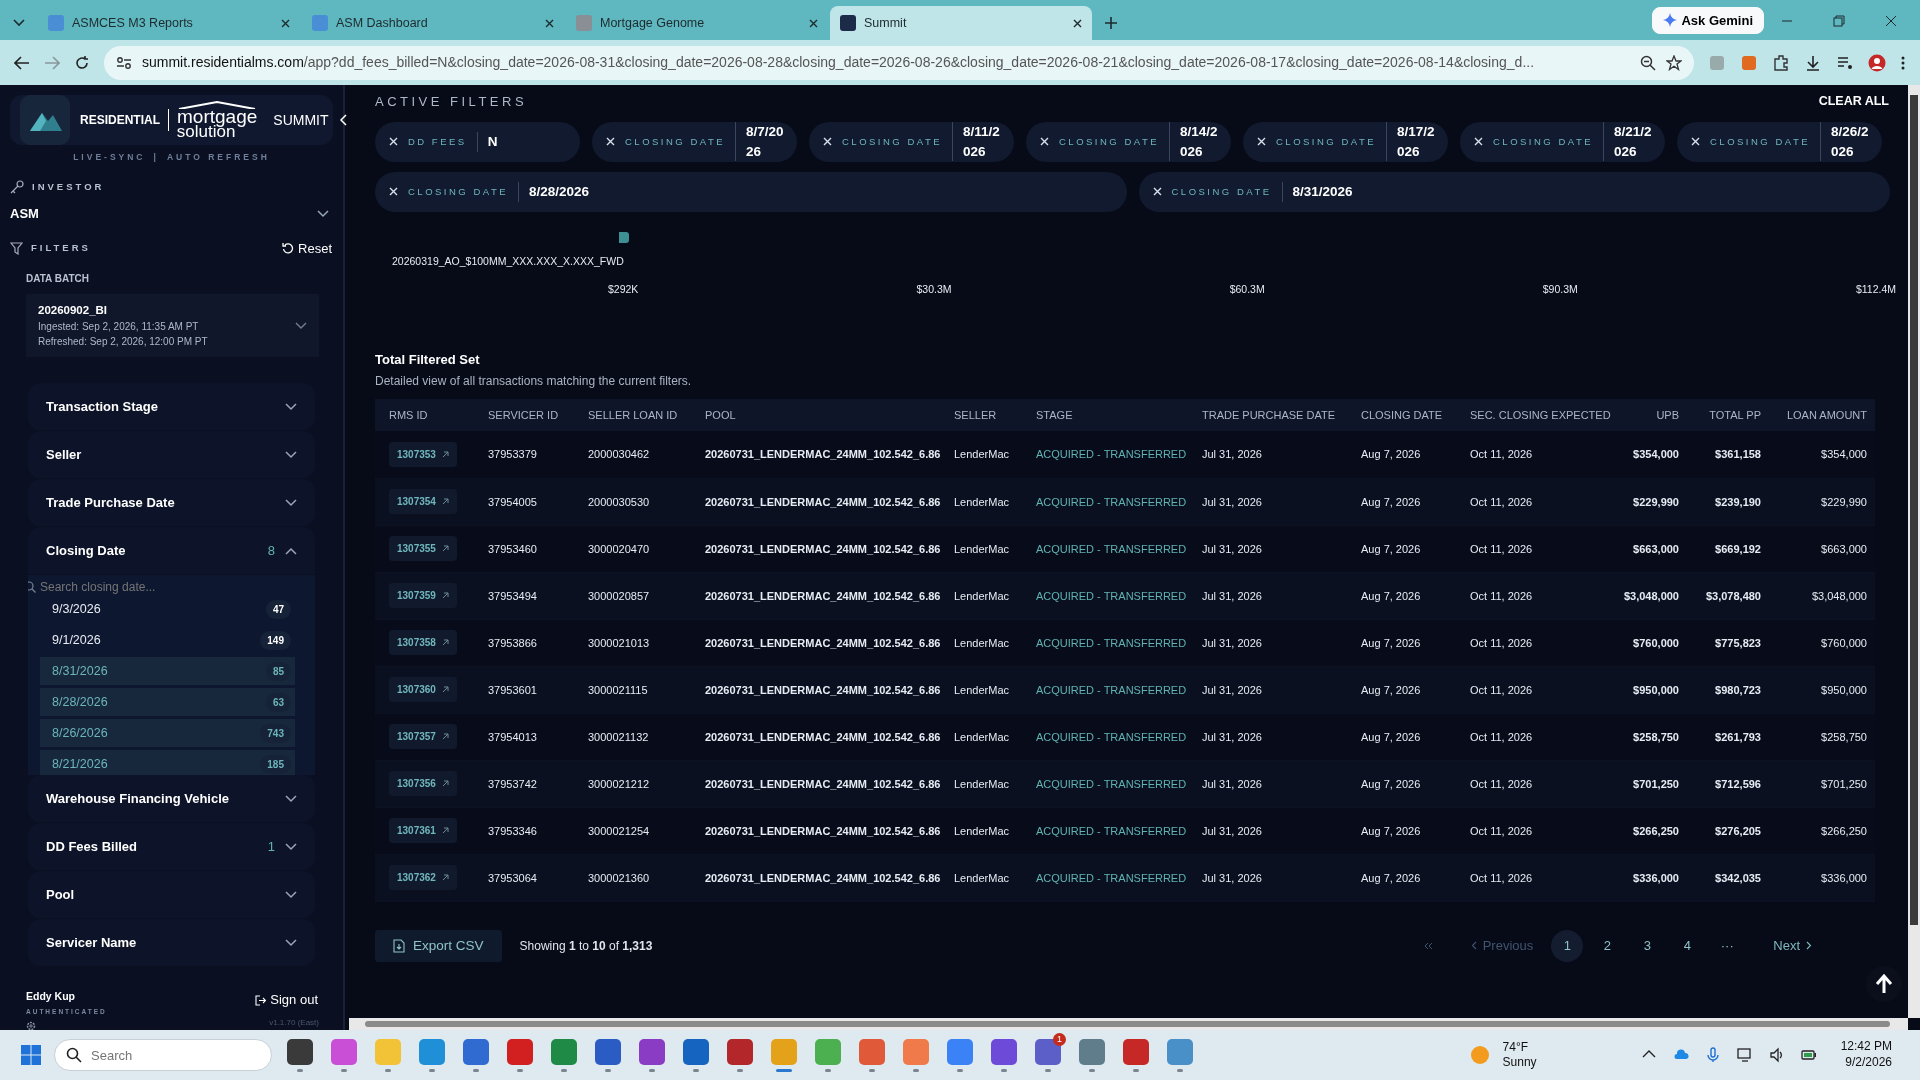 This screenshot has height=1080, width=1920. What do you see at coordinates (1111, 23) in the screenshot?
I see `plus-icon` at bounding box center [1111, 23].